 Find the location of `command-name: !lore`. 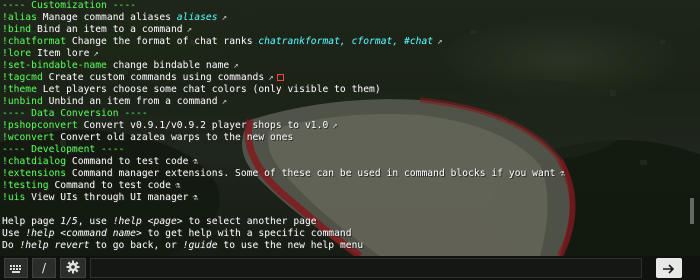

command-name: !lore is located at coordinates (17, 53).